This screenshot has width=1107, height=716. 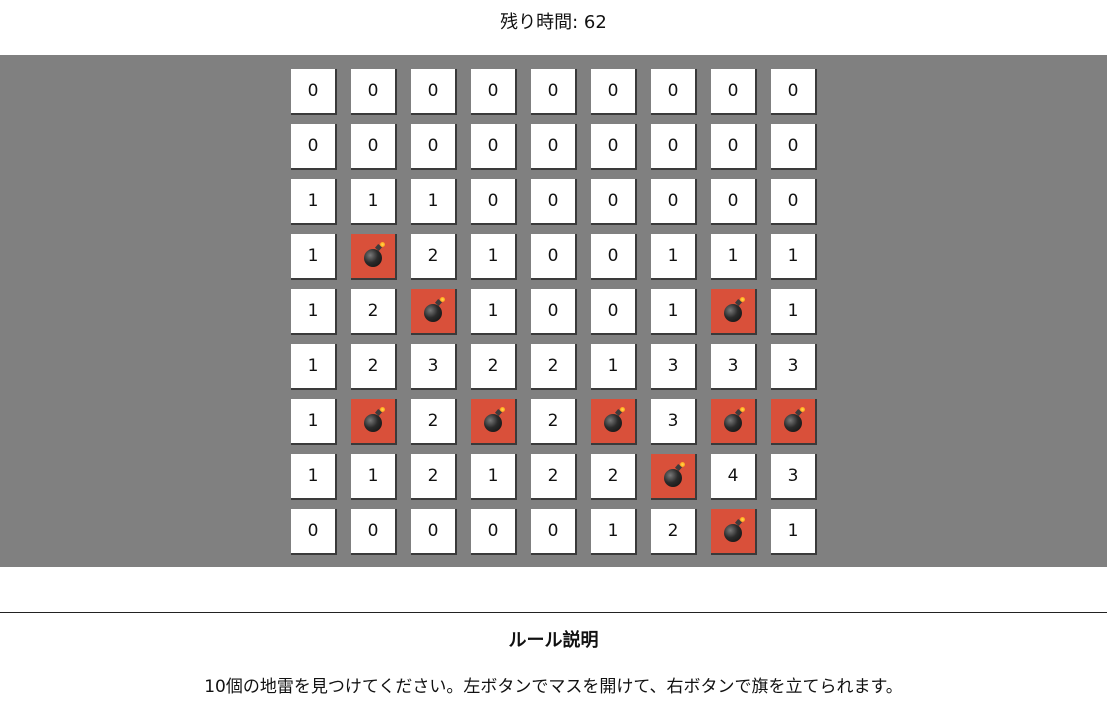 I want to click on cell-number: 3, so click(x=733, y=366).